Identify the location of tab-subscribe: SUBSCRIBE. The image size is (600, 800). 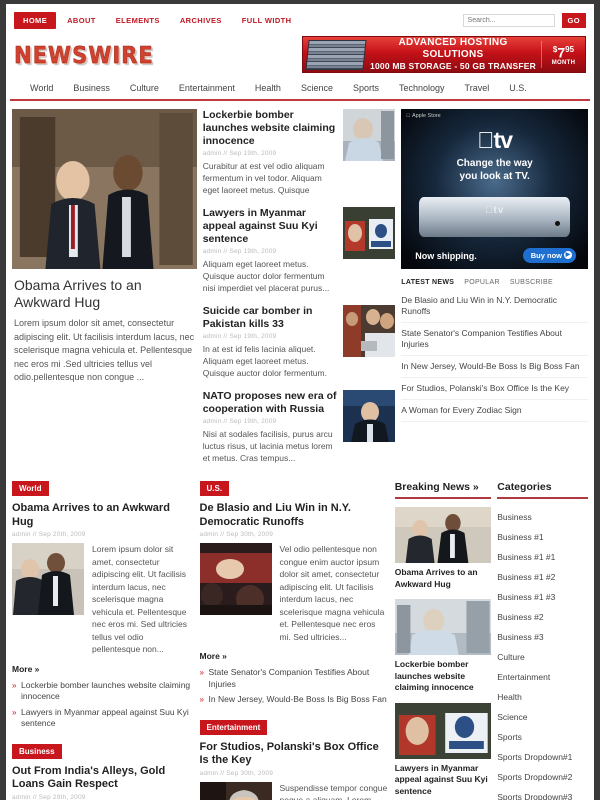
(531, 282).